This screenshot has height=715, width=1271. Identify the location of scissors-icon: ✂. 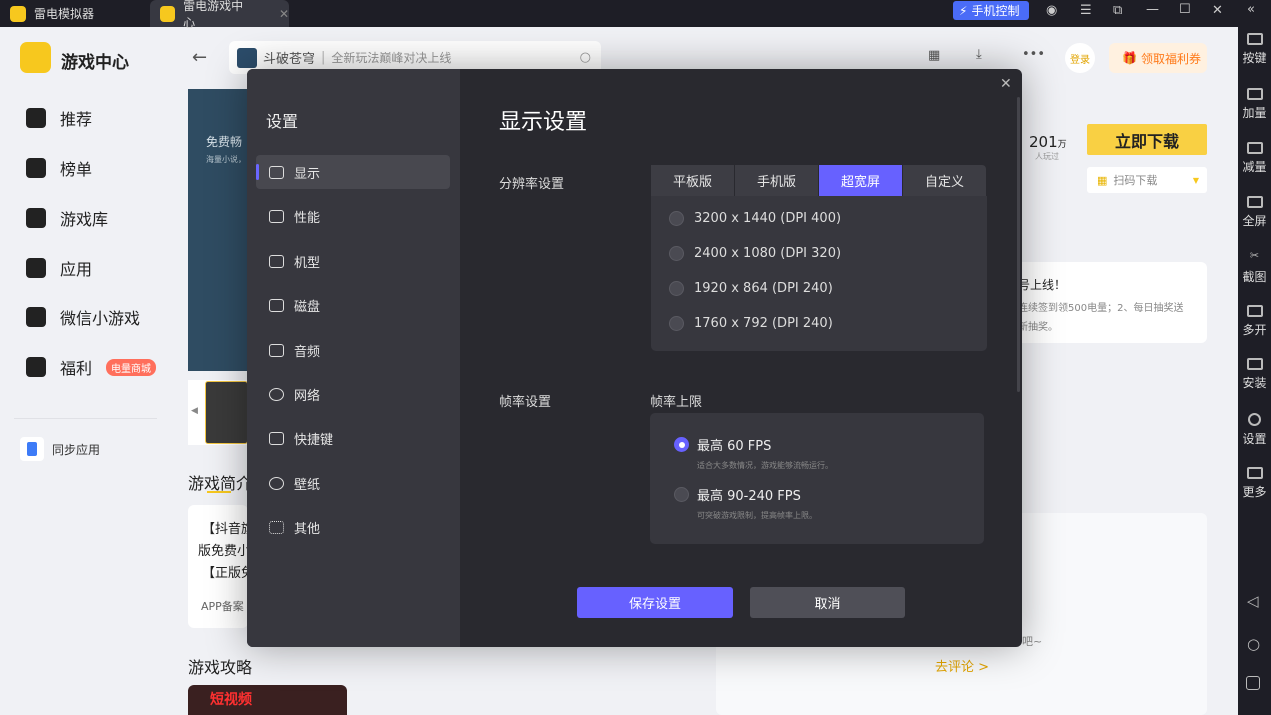
(1254, 255).